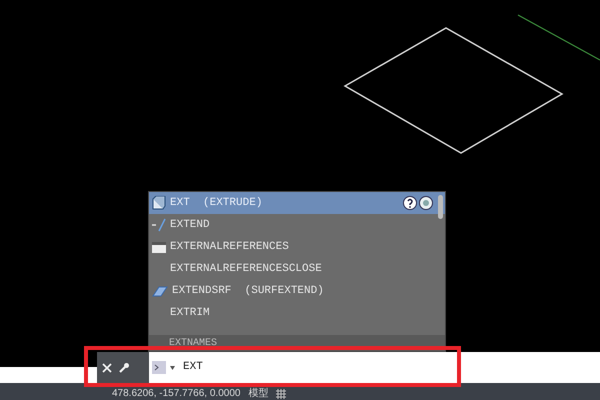 The width and height of the screenshot is (600, 400). What do you see at coordinates (440, 207) in the screenshot?
I see `scrollbar` at bounding box center [440, 207].